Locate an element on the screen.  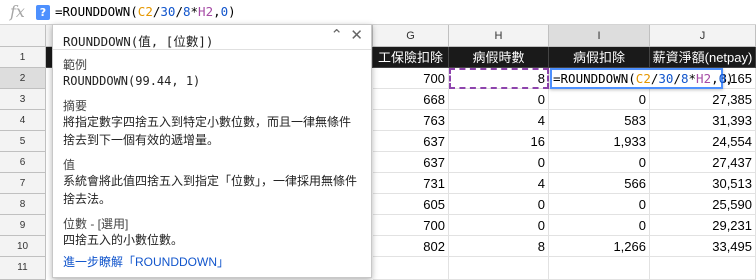
table-cell: 583 is located at coordinates (599, 120).